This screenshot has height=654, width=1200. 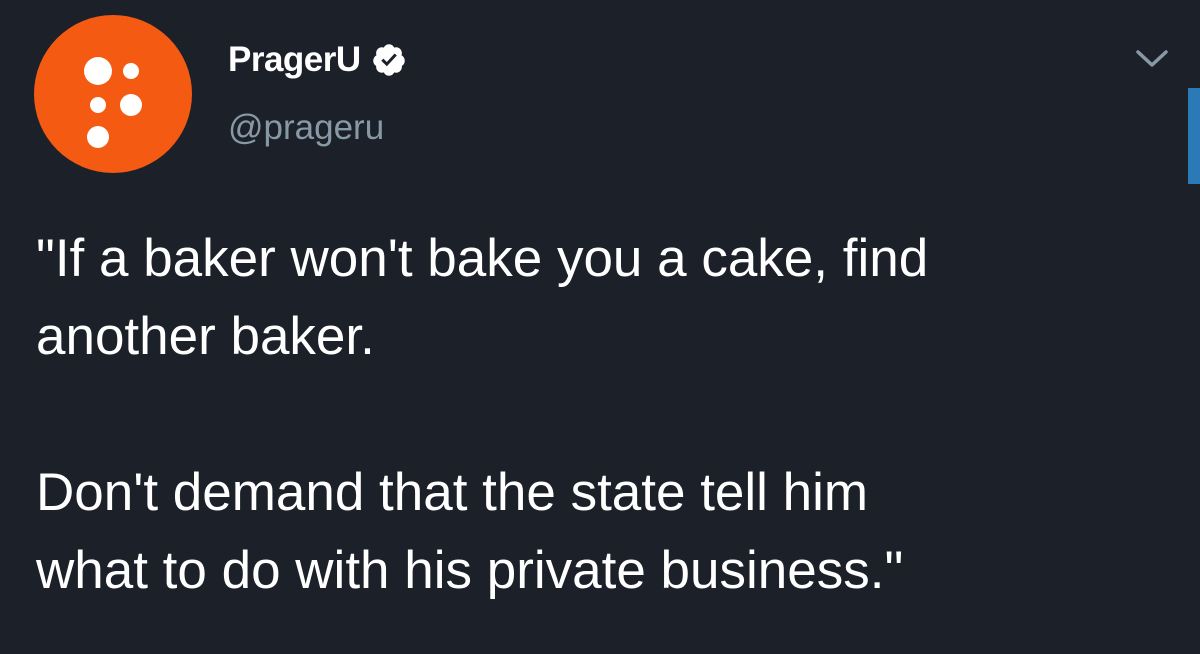 I want to click on display-name: PragerU, so click(x=294, y=60).